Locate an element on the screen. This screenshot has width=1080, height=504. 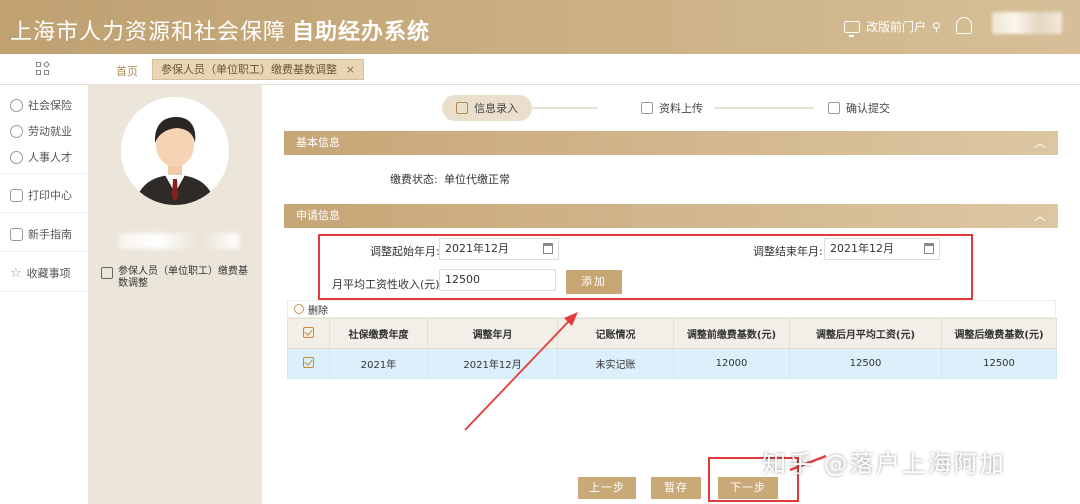
step-label: 资料上传 is located at coordinates (681, 108).